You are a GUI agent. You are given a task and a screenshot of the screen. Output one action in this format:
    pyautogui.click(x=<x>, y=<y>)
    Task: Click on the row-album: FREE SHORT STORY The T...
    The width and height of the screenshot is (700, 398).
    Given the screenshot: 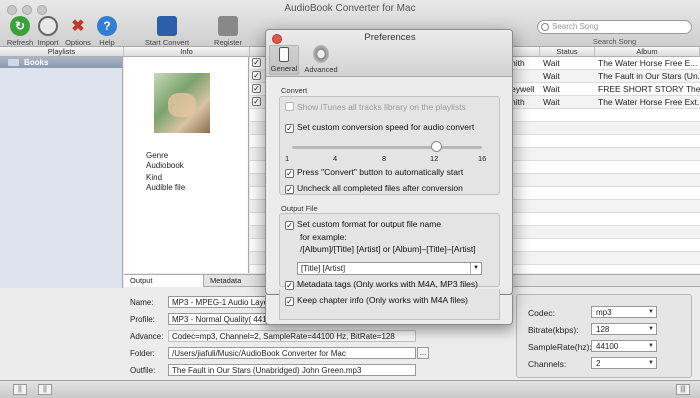 What is the action you would take?
    pyautogui.click(x=649, y=89)
    